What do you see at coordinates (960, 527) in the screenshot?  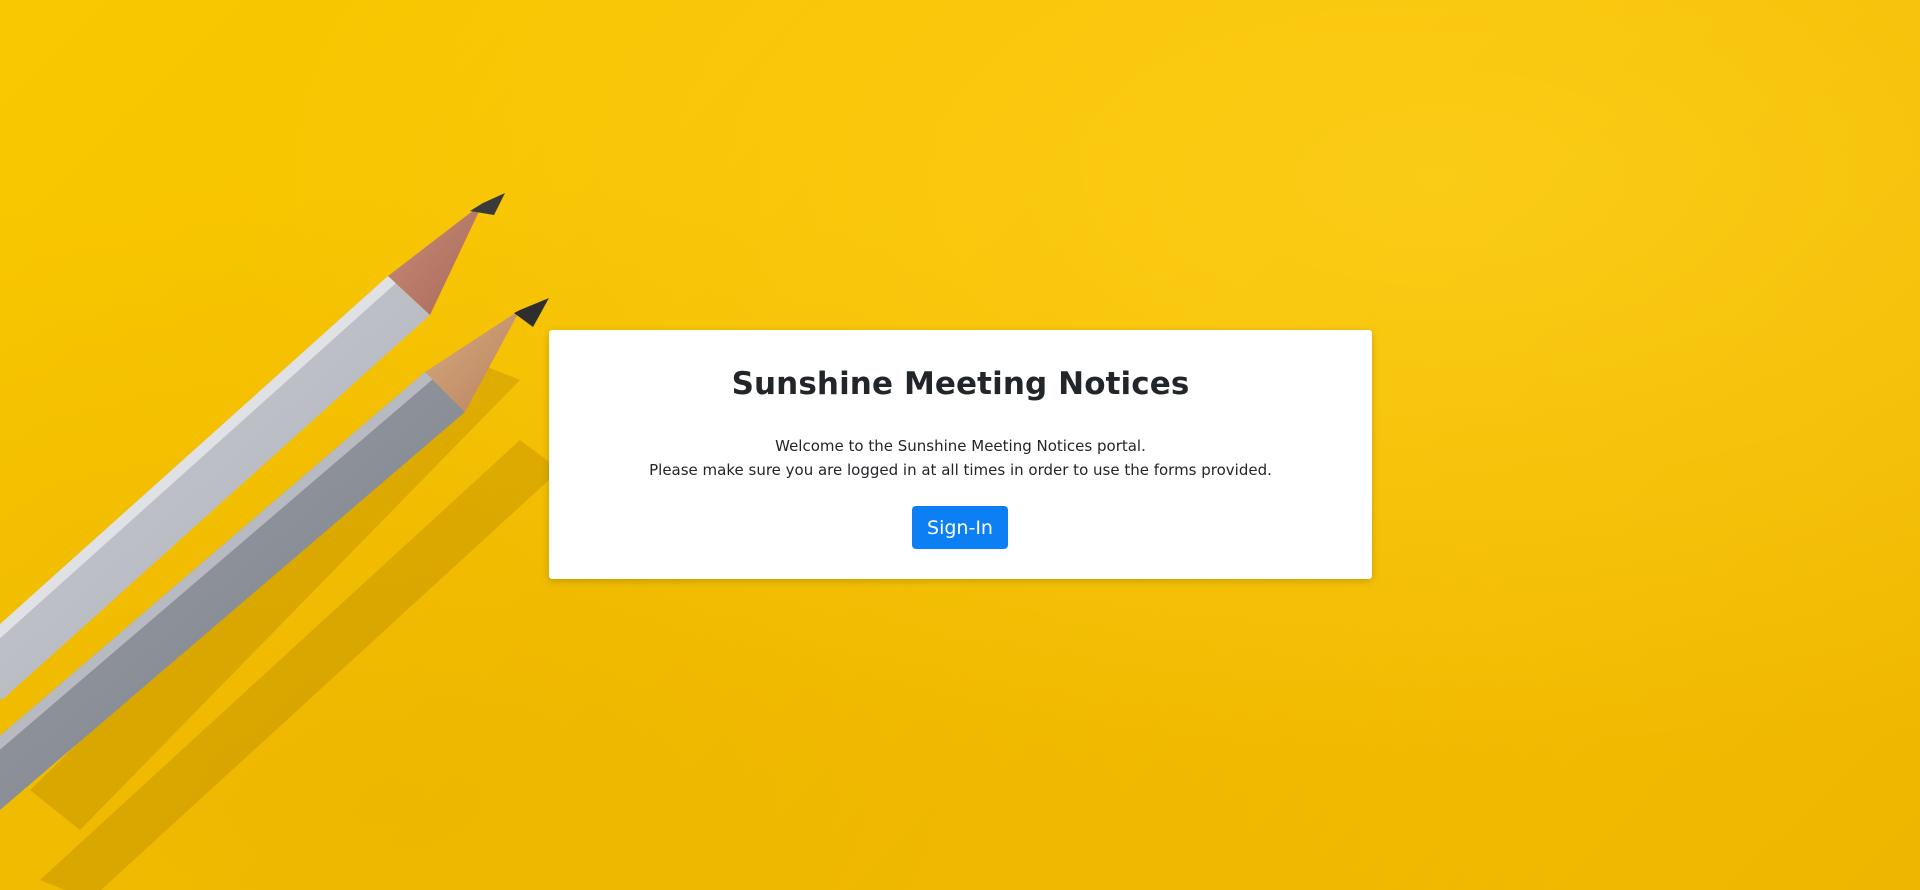 I see `sign-in-button: Sign-In` at bounding box center [960, 527].